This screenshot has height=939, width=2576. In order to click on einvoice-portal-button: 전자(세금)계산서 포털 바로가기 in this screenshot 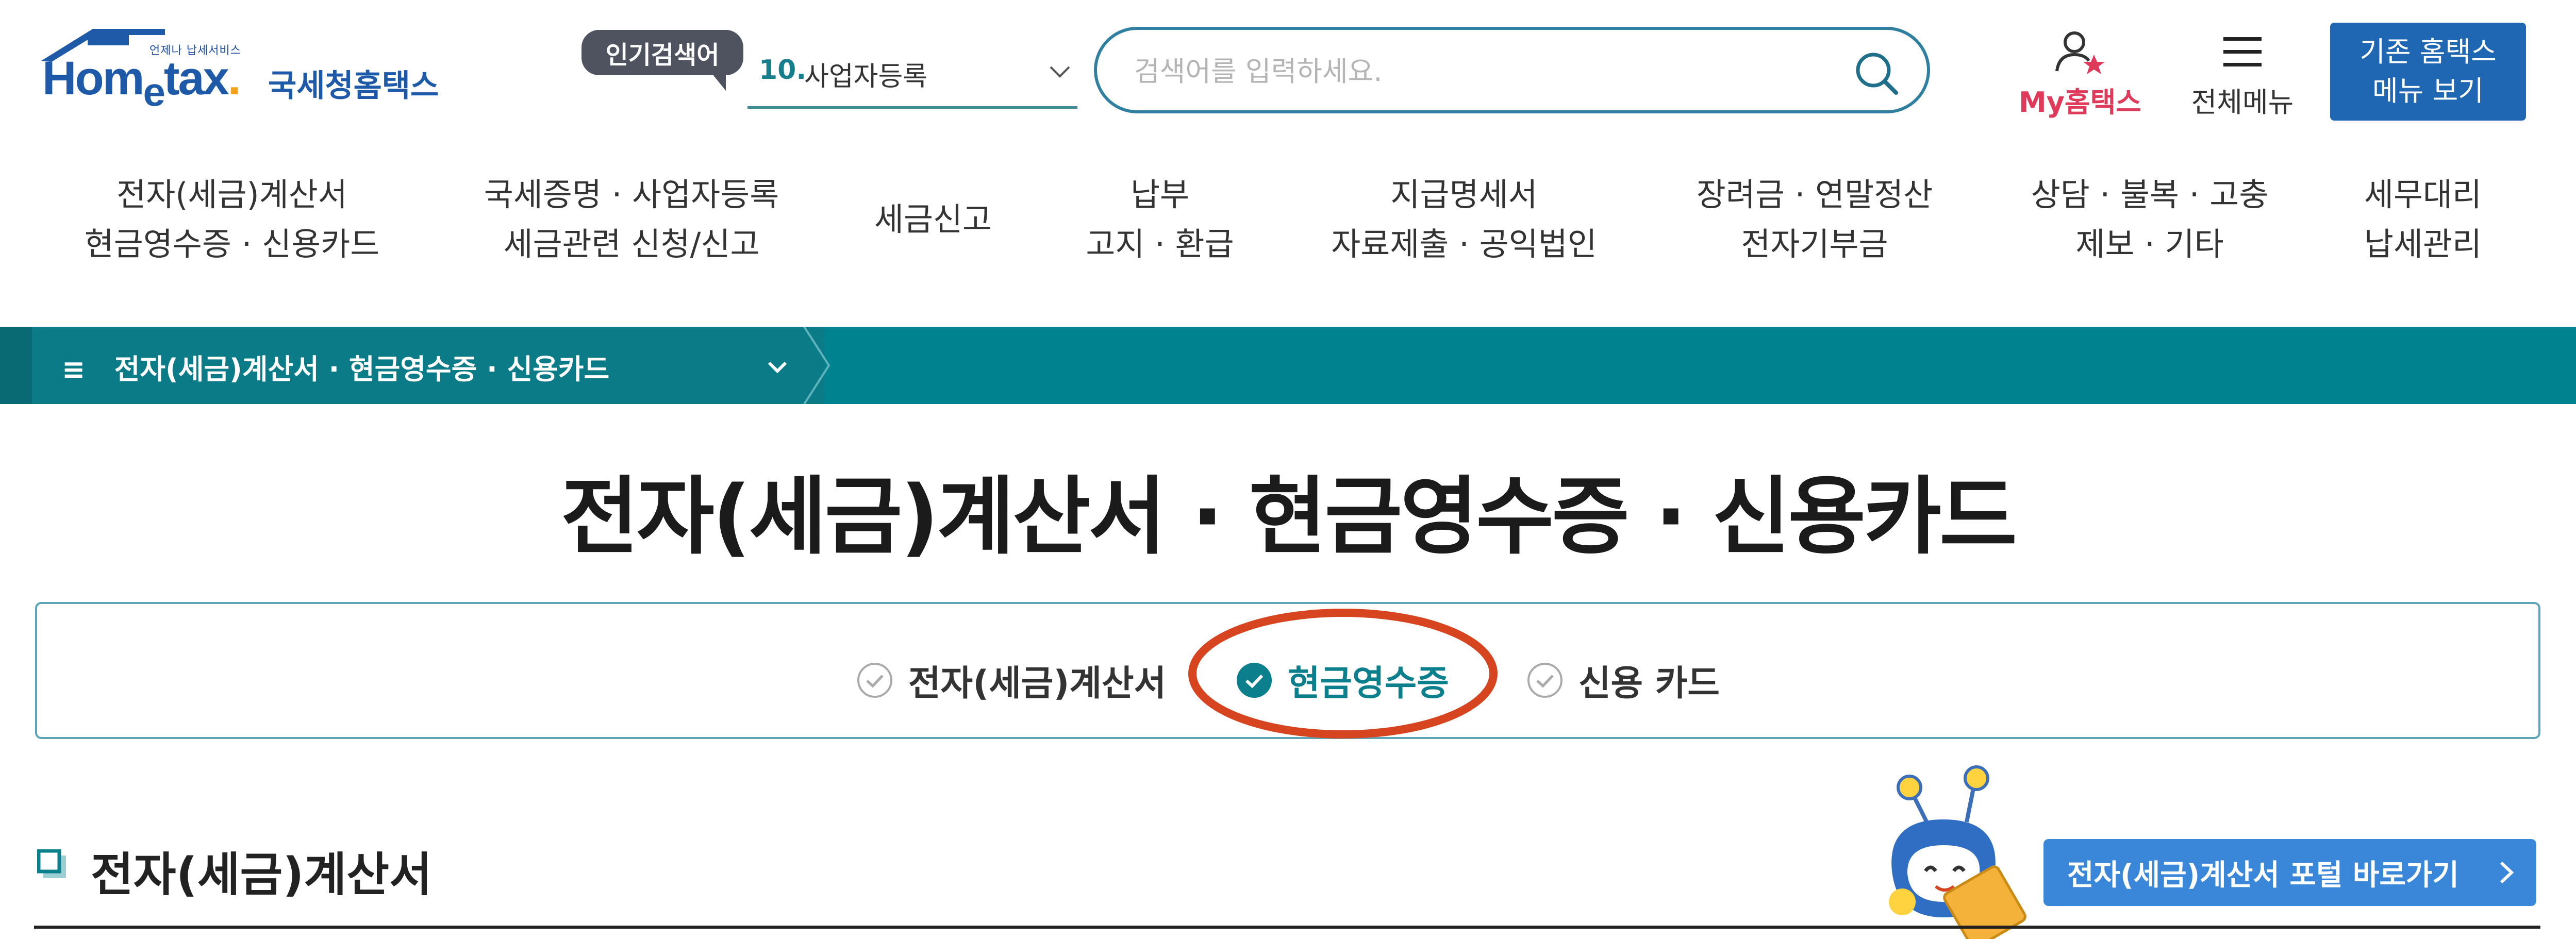, I will do `click(2289, 872)`.